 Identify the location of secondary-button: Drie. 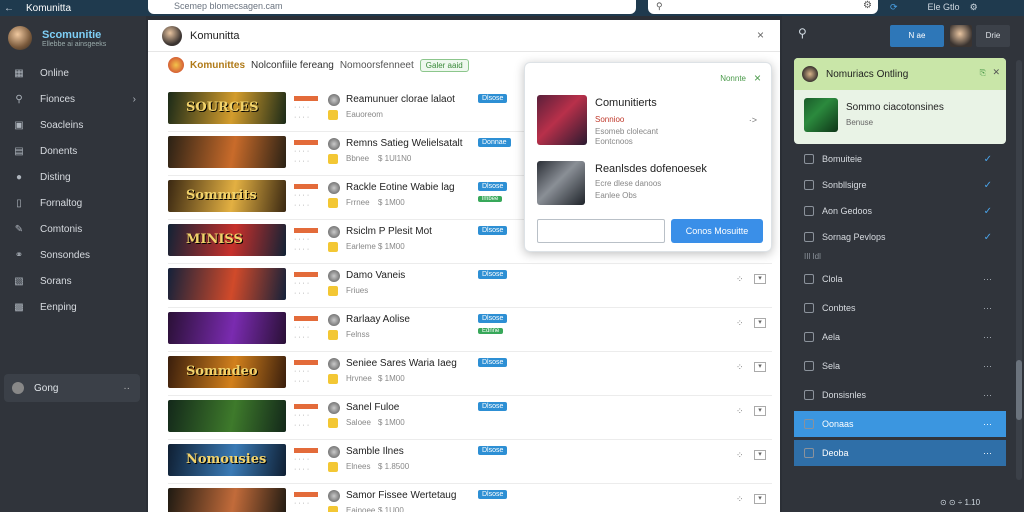
(993, 36).